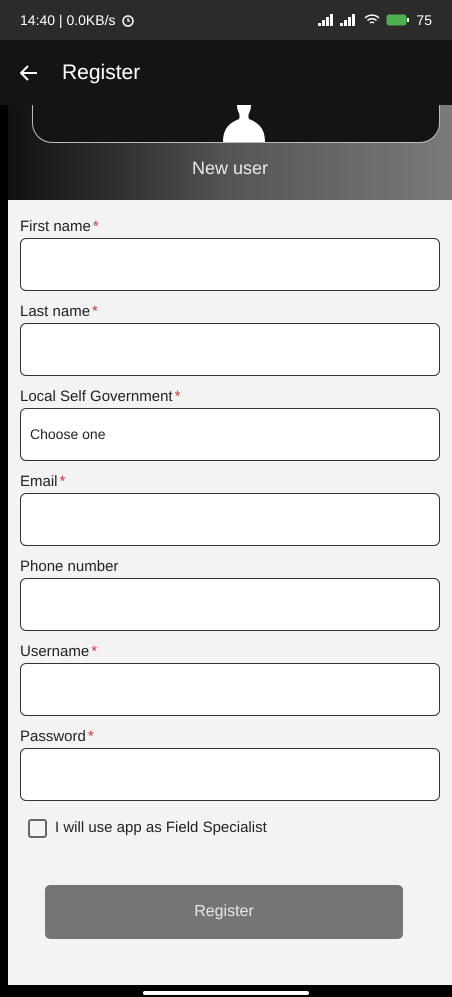 The image size is (452, 997). Describe the element at coordinates (55, 652) in the screenshot. I see `field-label: Username` at that location.